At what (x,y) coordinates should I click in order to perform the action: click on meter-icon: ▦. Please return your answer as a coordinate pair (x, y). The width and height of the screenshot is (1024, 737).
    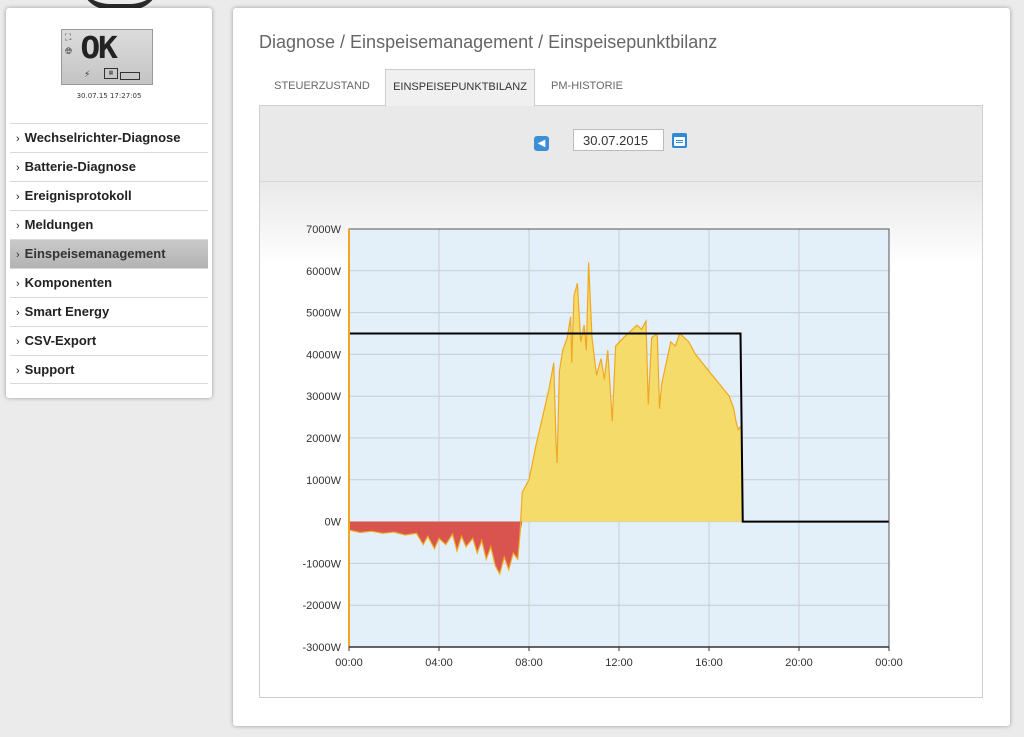
    Looking at the image, I should click on (111, 73).